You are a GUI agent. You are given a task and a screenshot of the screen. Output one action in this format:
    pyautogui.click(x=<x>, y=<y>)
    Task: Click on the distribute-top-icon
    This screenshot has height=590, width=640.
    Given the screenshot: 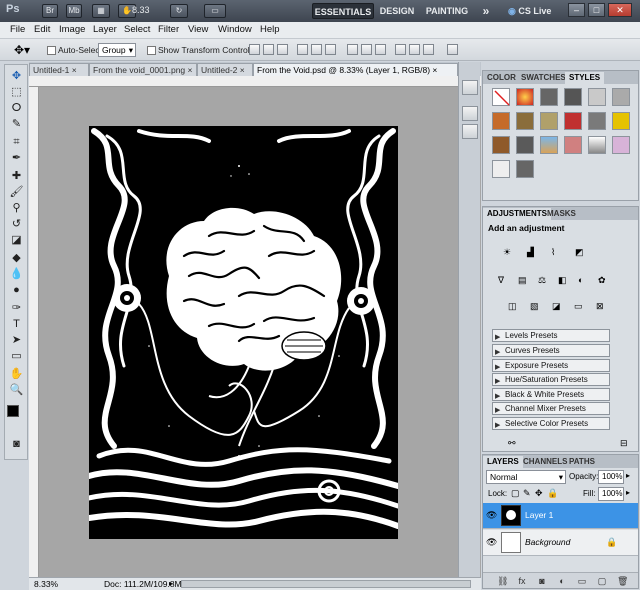 What is the action you would take?
    pyautogui.click(x=352, y=49)
    